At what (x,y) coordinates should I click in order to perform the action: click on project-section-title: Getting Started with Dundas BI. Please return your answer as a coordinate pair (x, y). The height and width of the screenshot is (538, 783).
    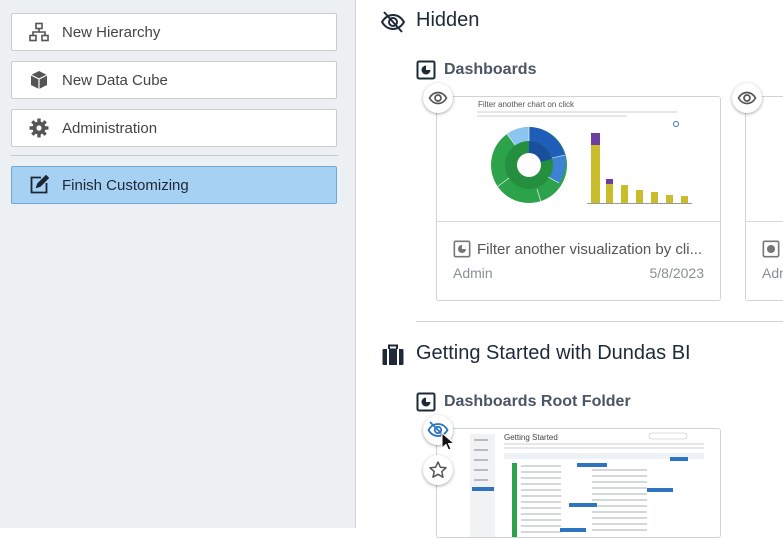
    Looking at the image, I should click on (536, 353).